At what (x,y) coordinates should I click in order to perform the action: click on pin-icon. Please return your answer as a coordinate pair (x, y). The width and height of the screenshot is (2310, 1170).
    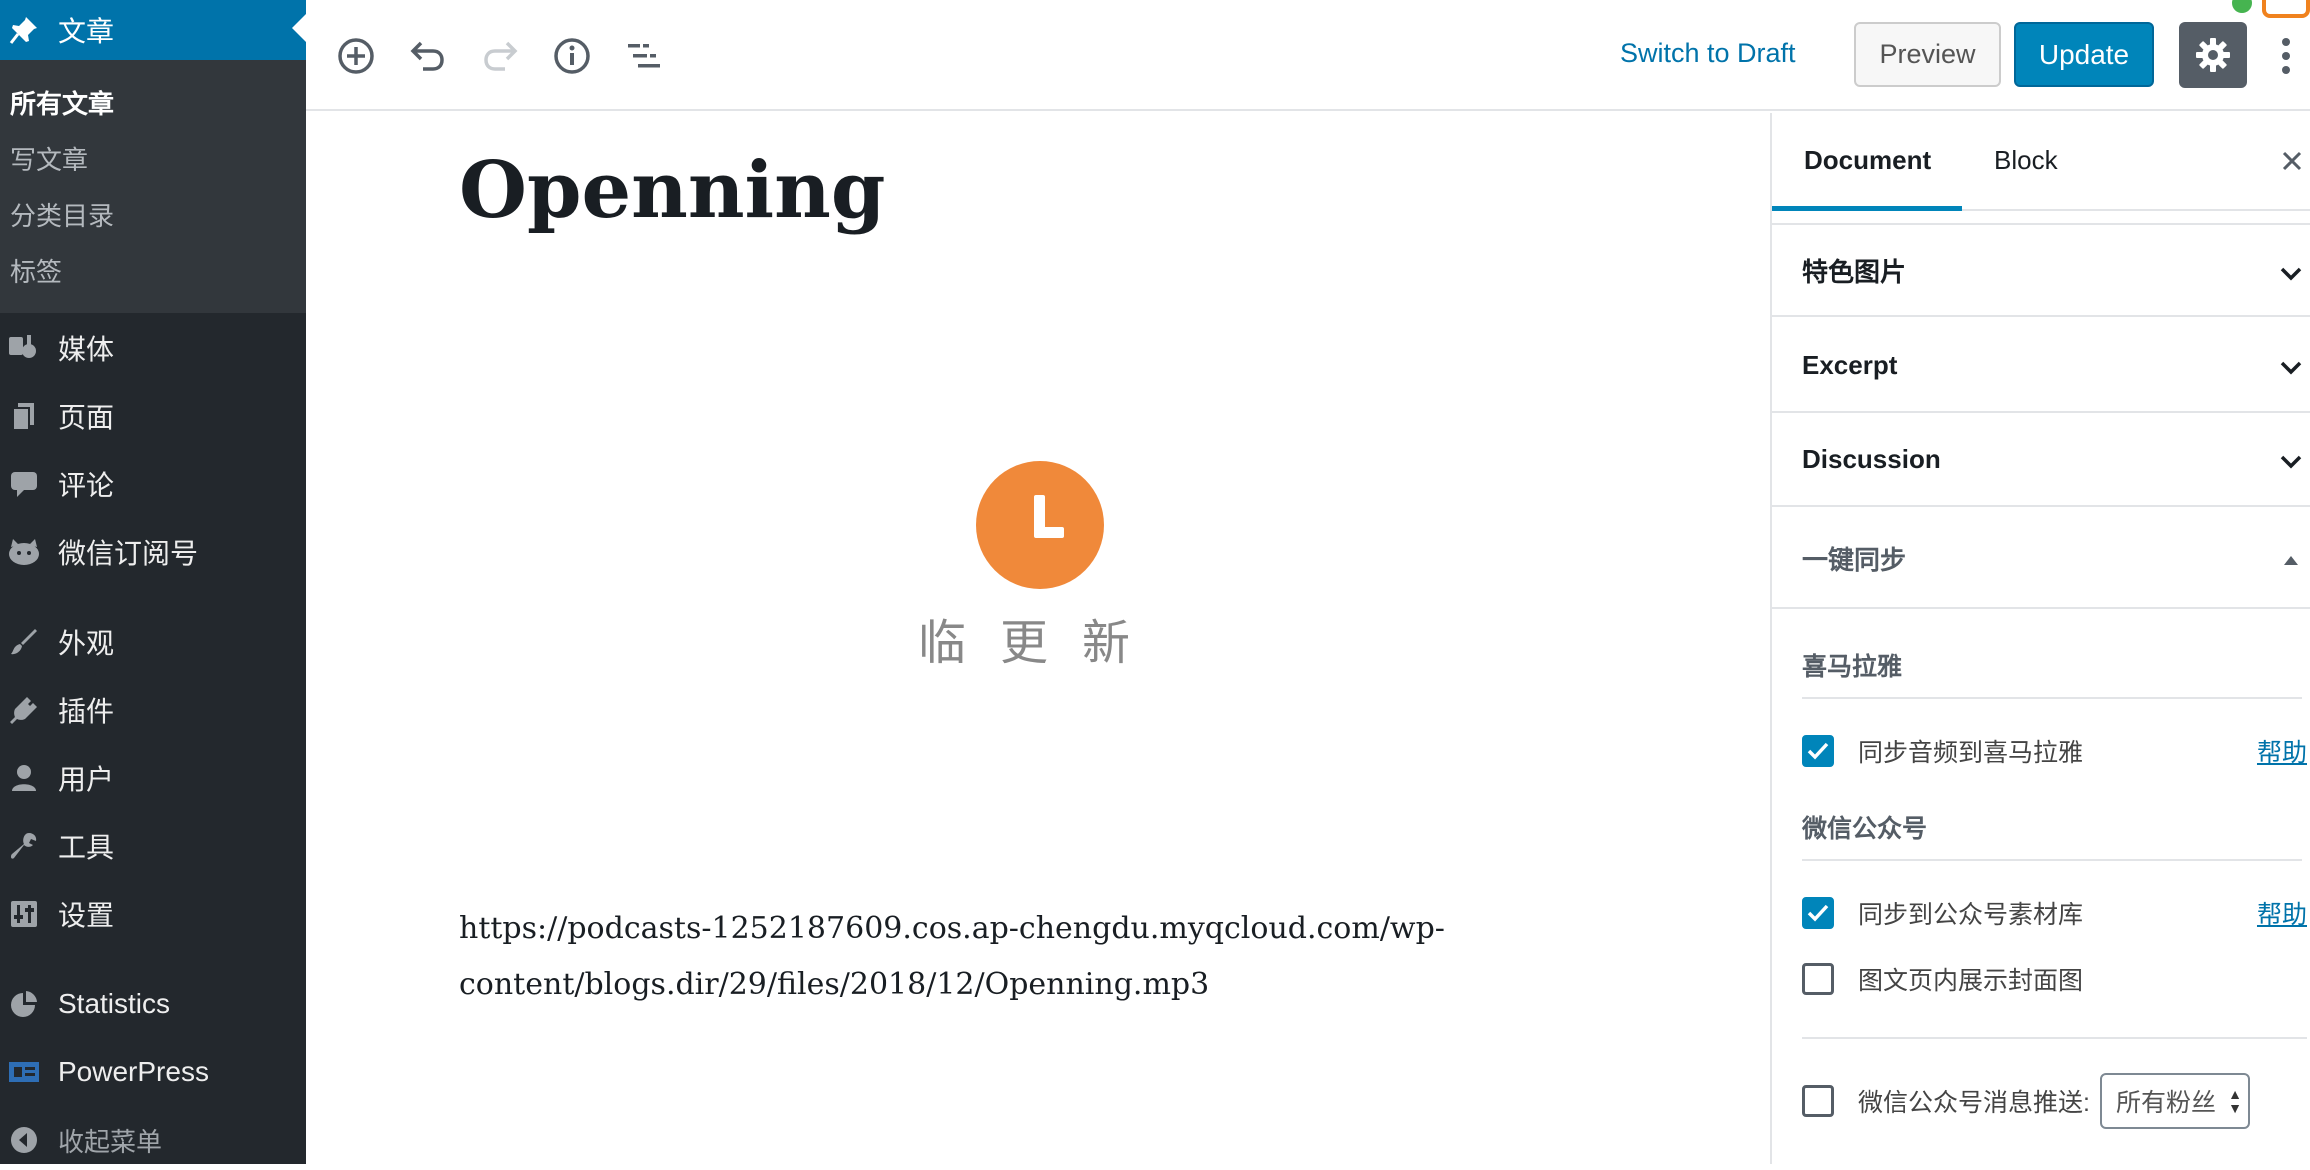
    Looking at the image, I should click on (24, 30).